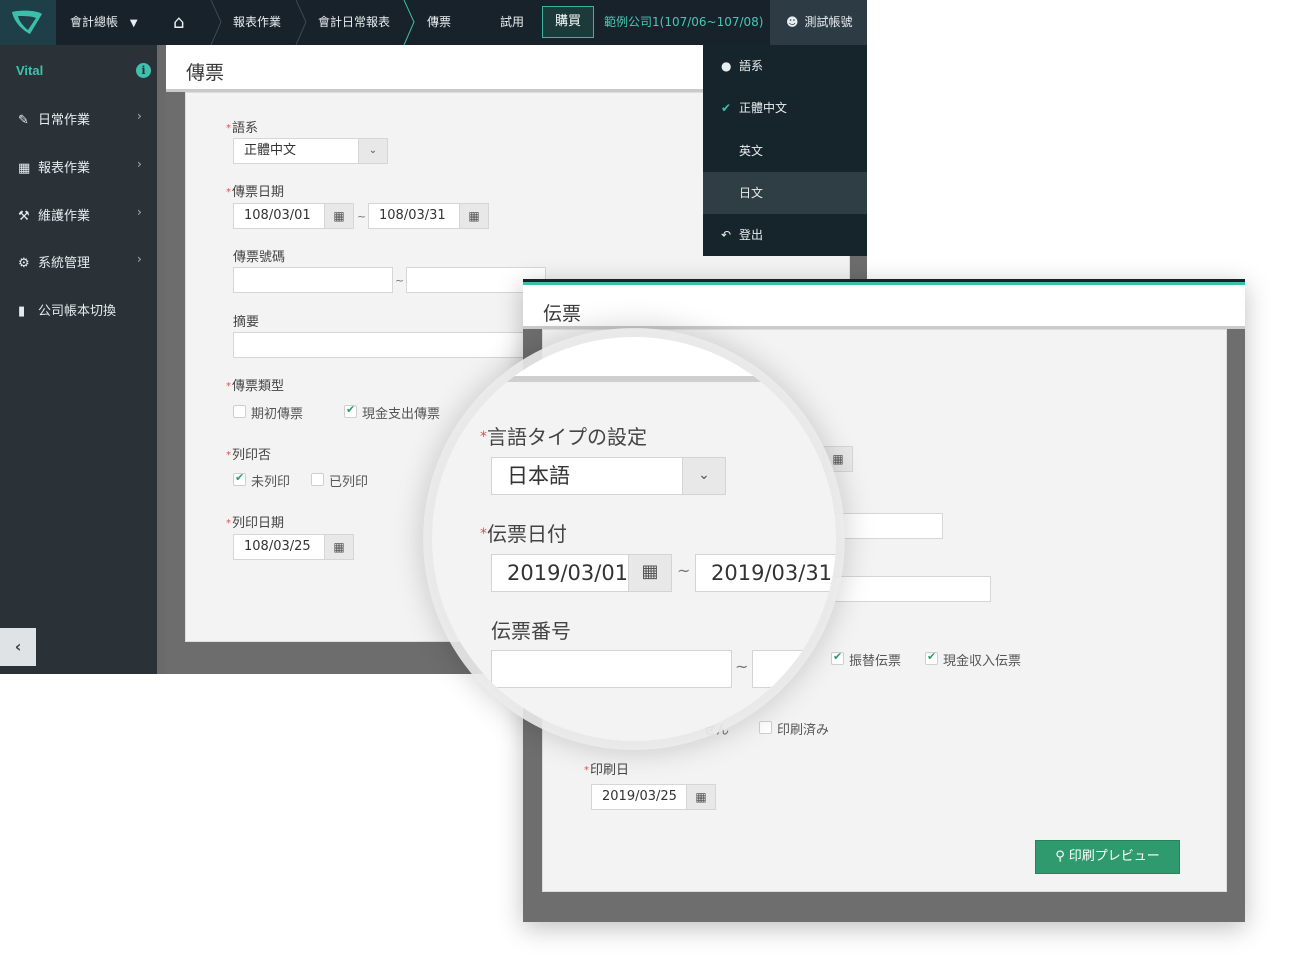  Describe the element at coordinates (785, 235) in the screenshot. I see `logout-item: ↶ 登出` at that location.